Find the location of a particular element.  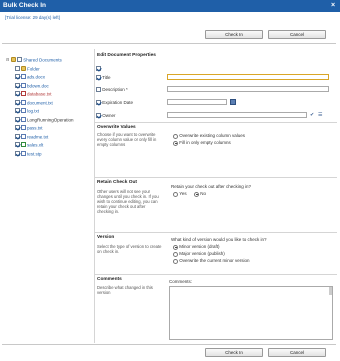

title-checkbox is located at coordinates (98, 78).